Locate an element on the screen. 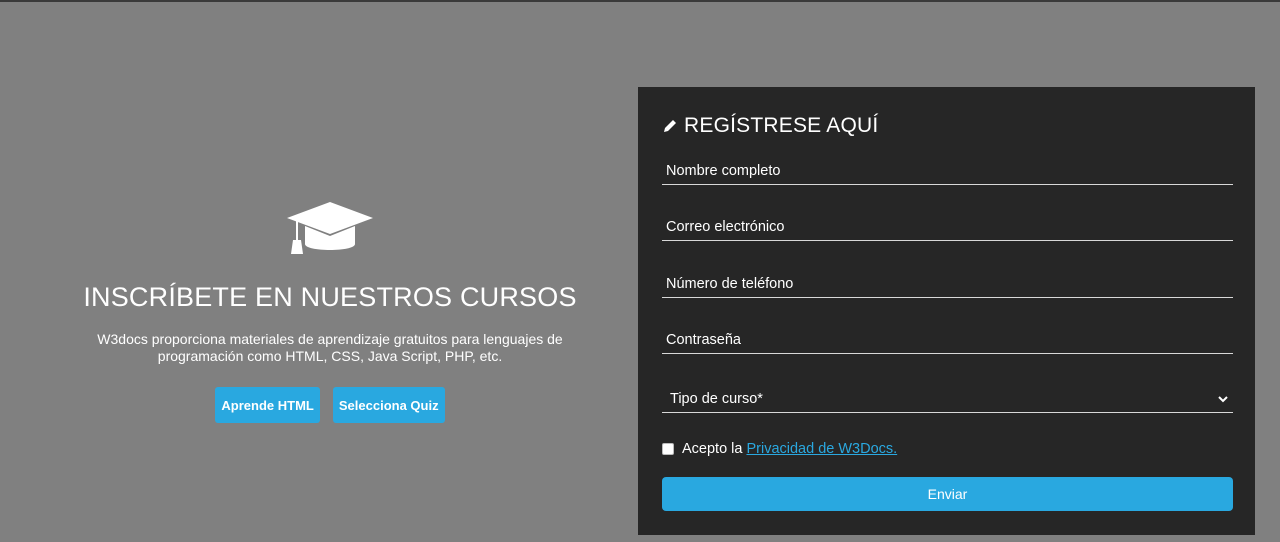 The image size is (1280, 542). graduation-cap-icon is located at coordinates (330, 228).